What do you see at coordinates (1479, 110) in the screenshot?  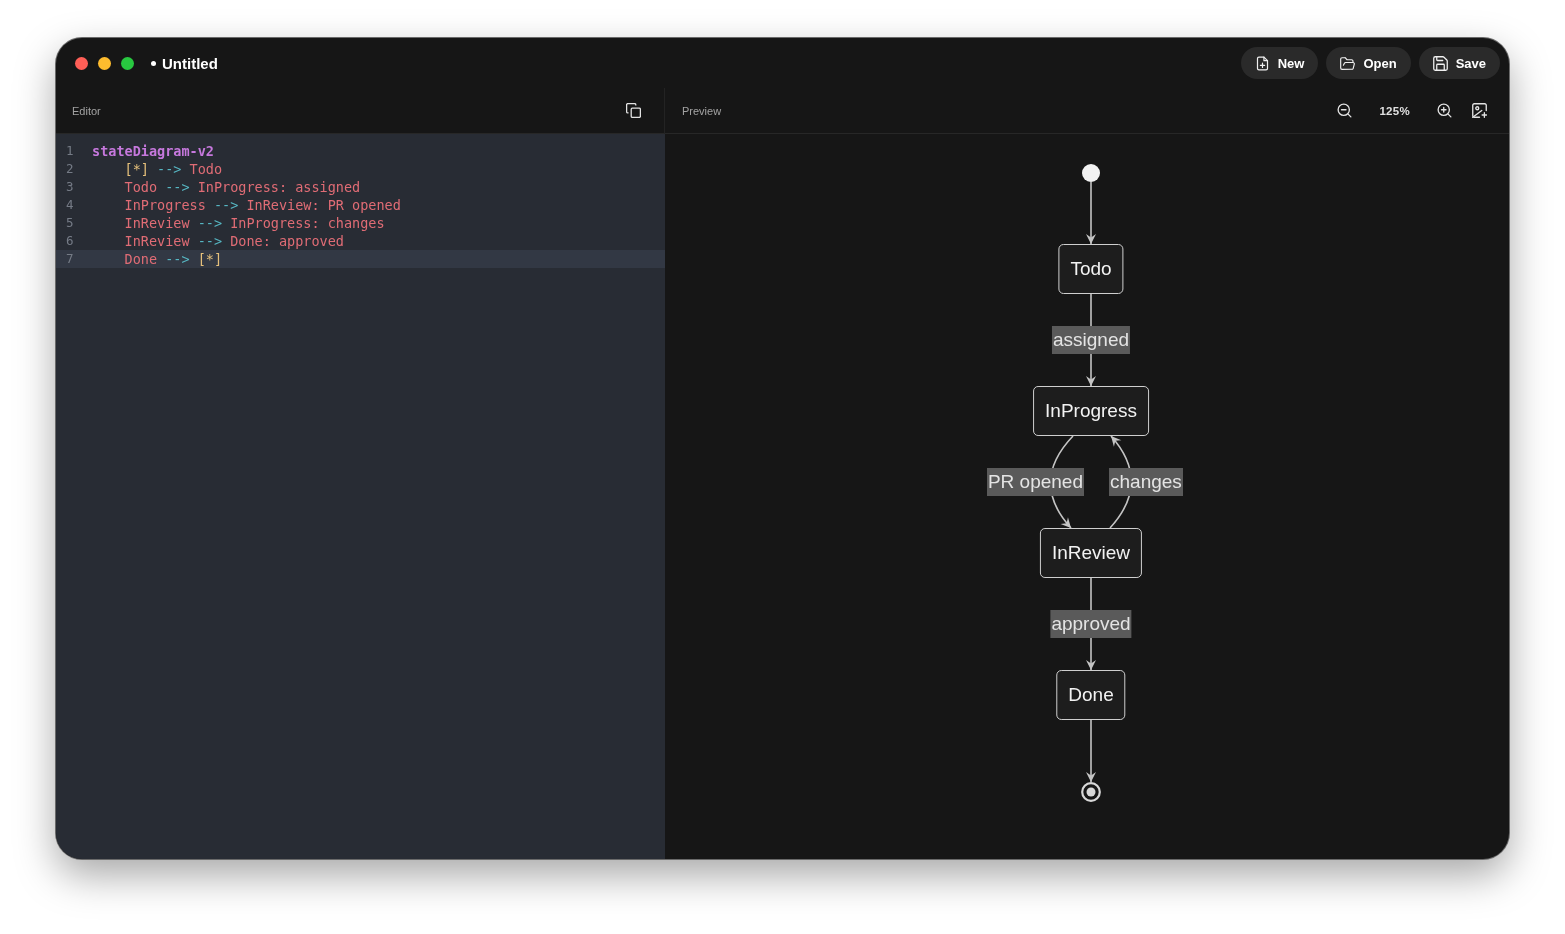 I see `image-plus-icon` at bounding box center [1479, 110].